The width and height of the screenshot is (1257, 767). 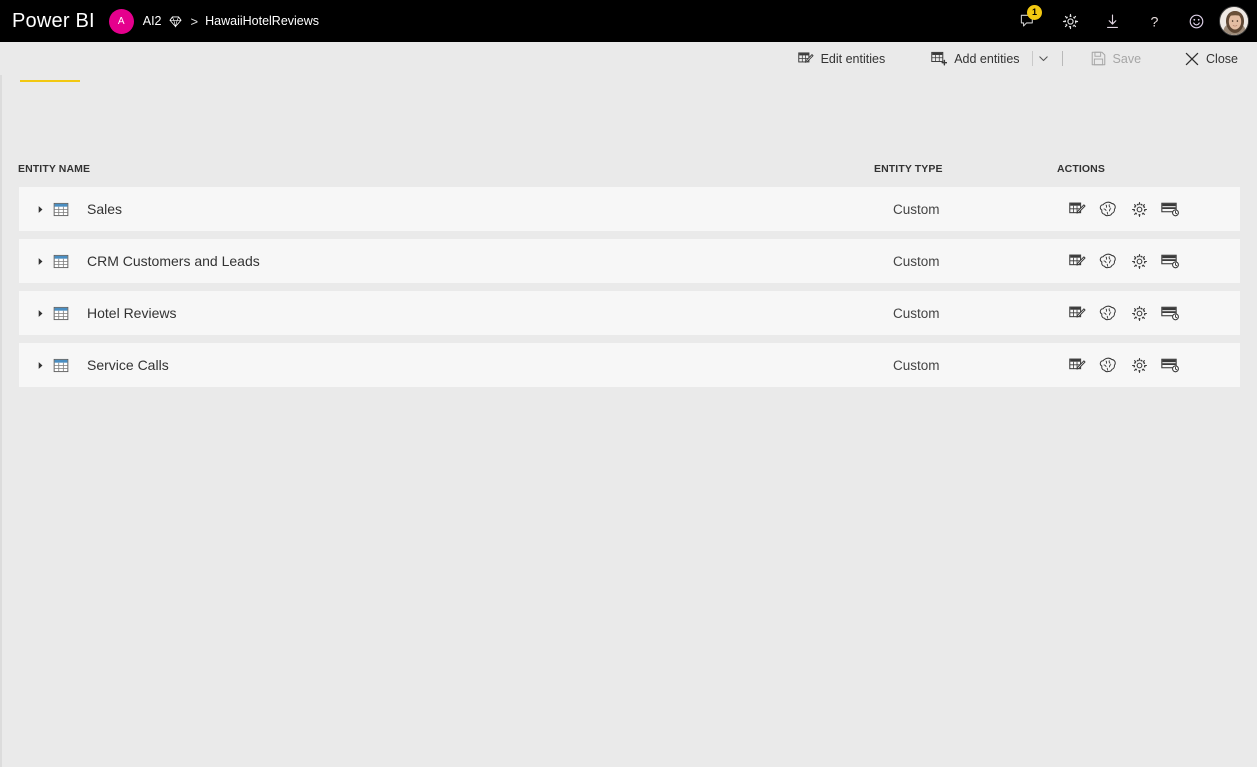 What do you see at coordinates (629, 171) in the screenshot?
I see `table-column-headers: ENTITY NAME ENTITY TYPE ACTIONS` at bounding box center [629, 171].